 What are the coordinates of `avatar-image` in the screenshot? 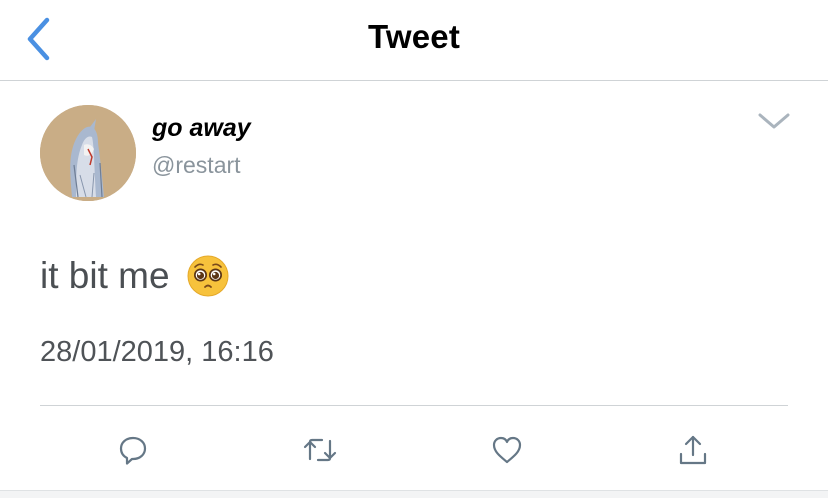 It's located at (88, 153).